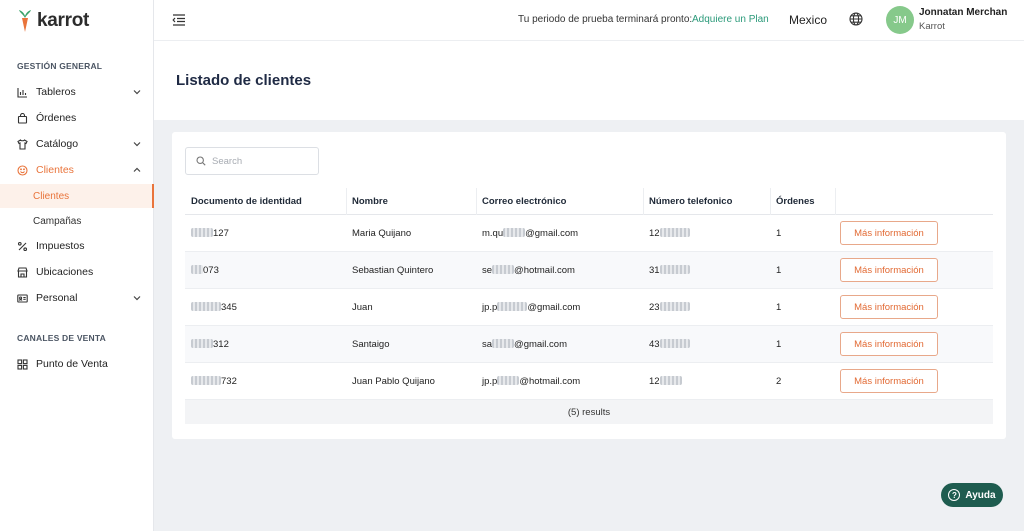 The height and width of the screenshot is (531, 1024). Describe the element at coordinates (77, 92) in the screenshot. I see `sidebar-item-tableros: Tableros` at that location.